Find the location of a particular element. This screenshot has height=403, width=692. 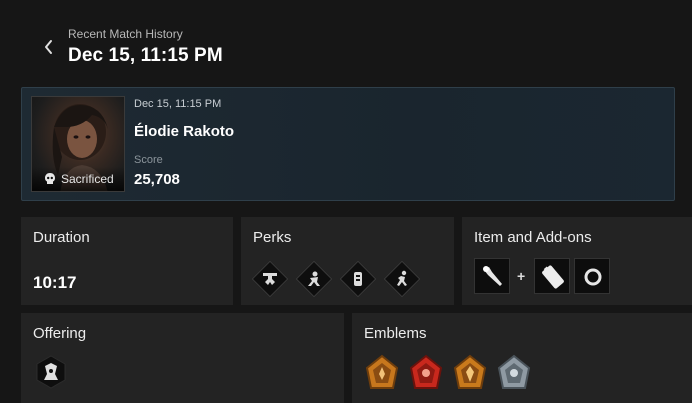

ring-addon-icon is located at coordinates (592, 276).